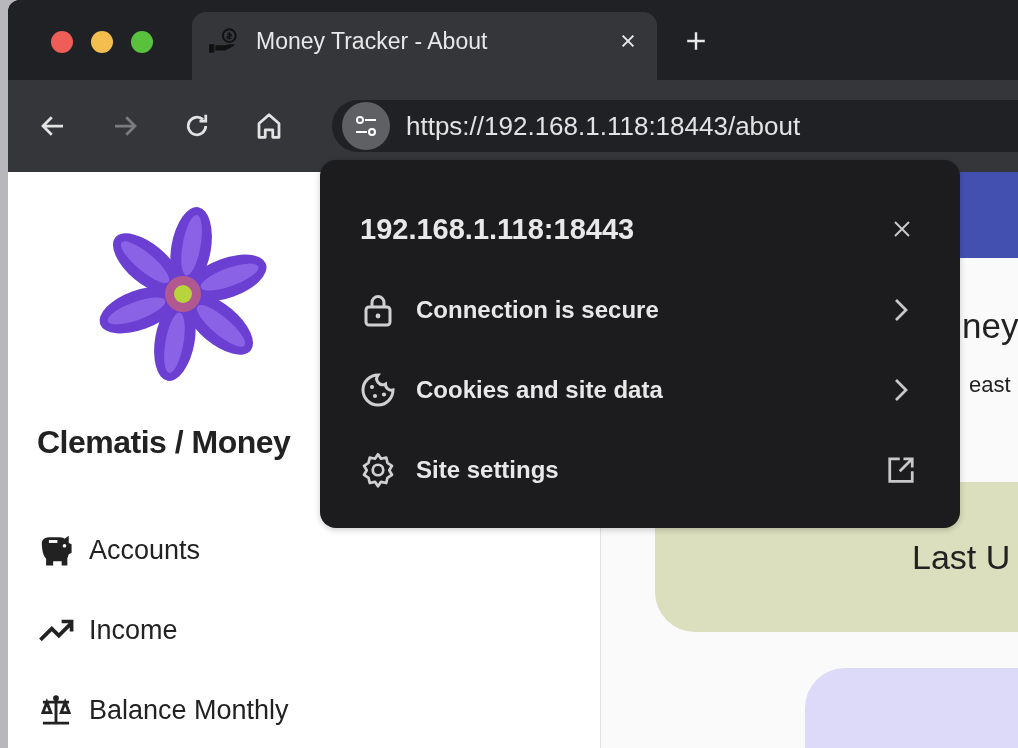 The image size is (1018, 748). What do you see at coordinates (318, 630) in the screenshot?
I see `nav-item: Income` at bounding box center [318, 630].